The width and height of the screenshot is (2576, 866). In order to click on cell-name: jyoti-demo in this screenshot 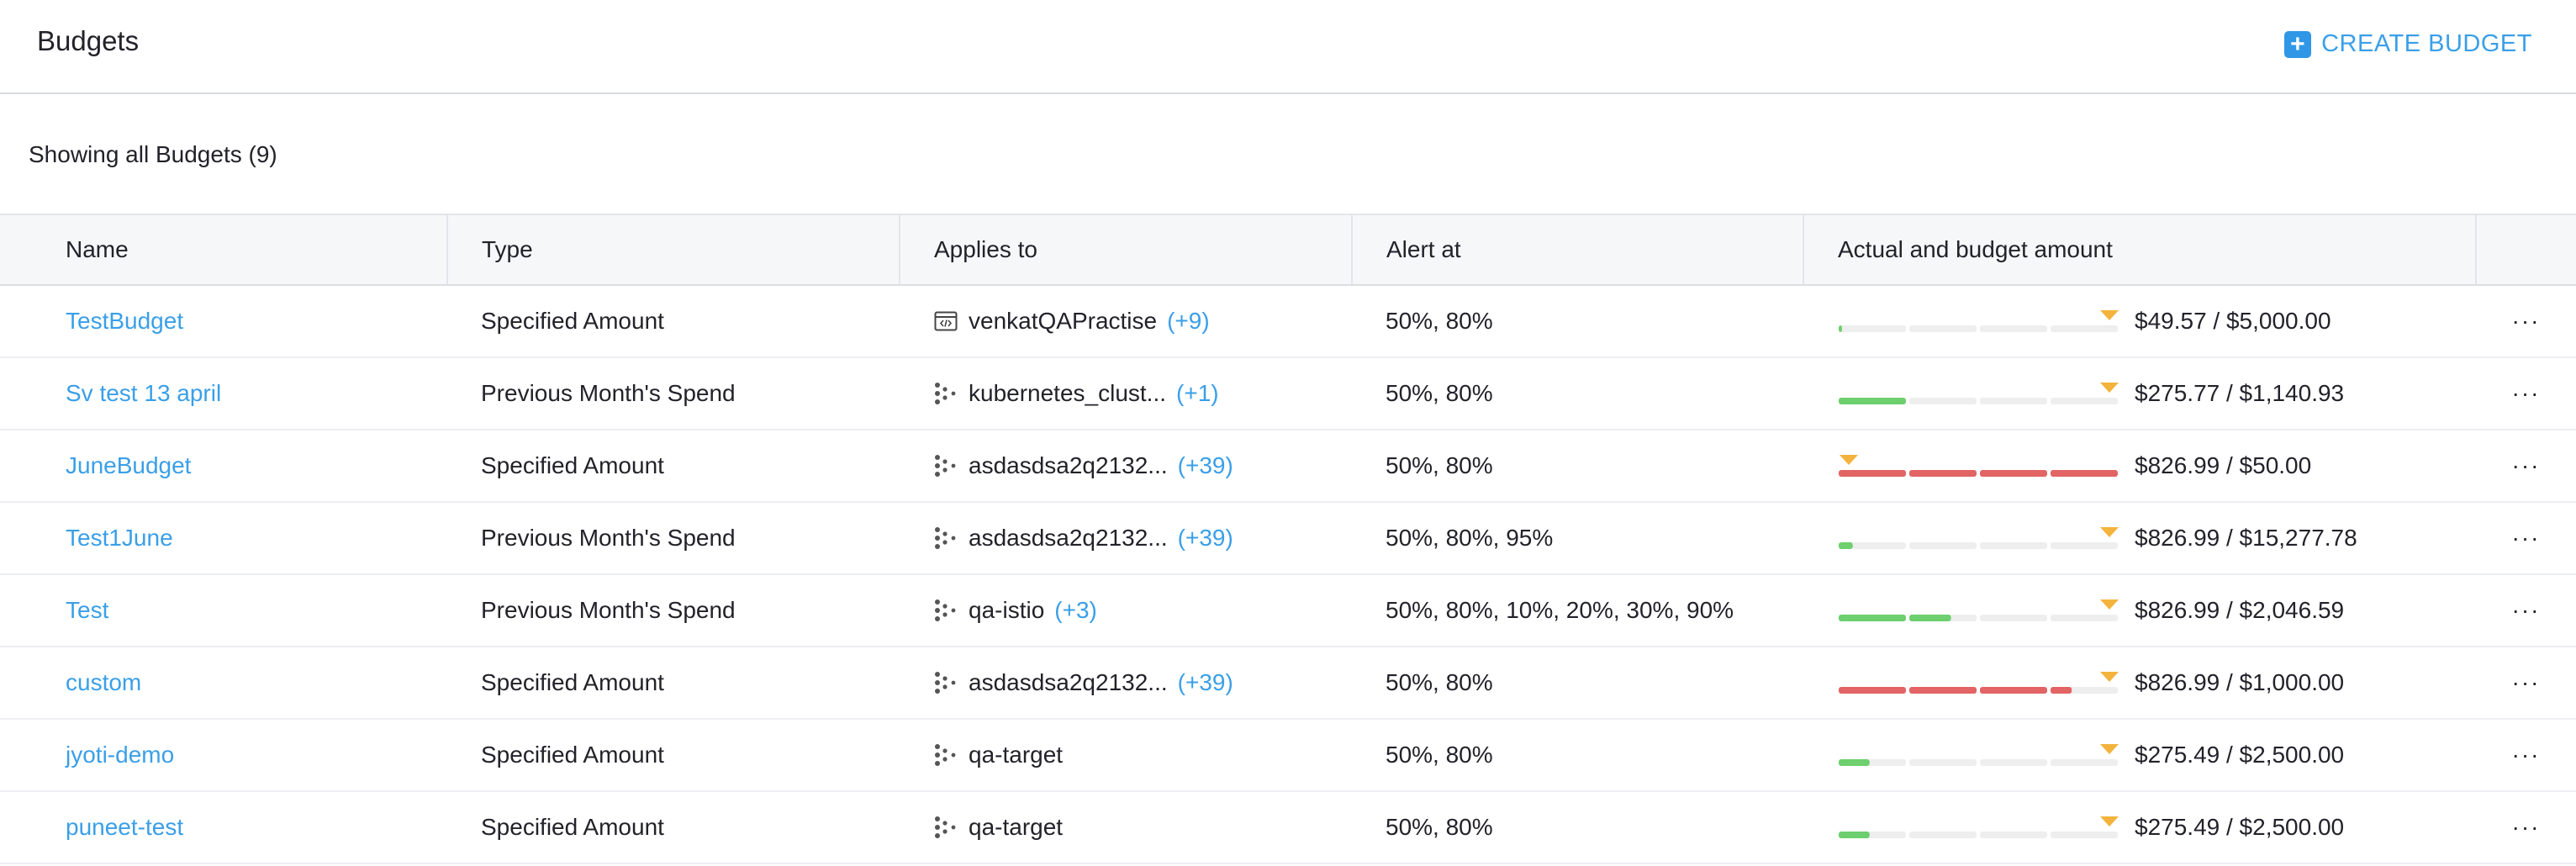, I will do `click(224, 755)`.